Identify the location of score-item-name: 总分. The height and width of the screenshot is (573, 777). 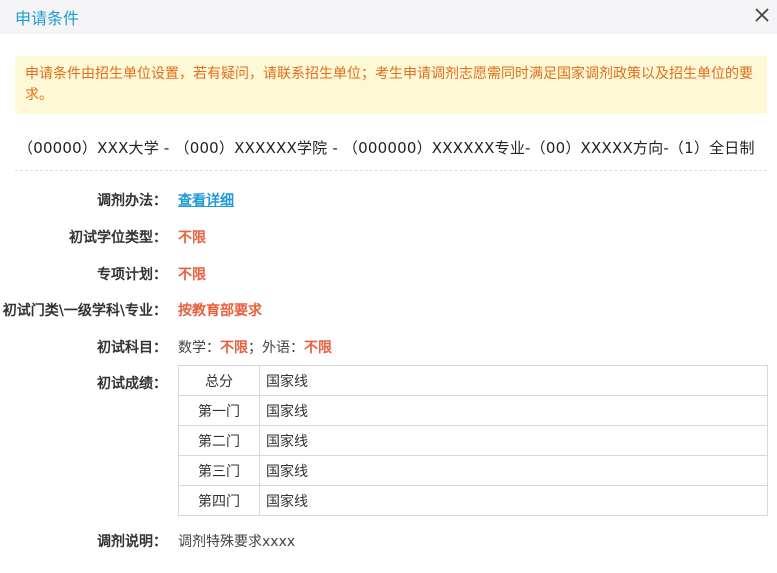
(219, 380).